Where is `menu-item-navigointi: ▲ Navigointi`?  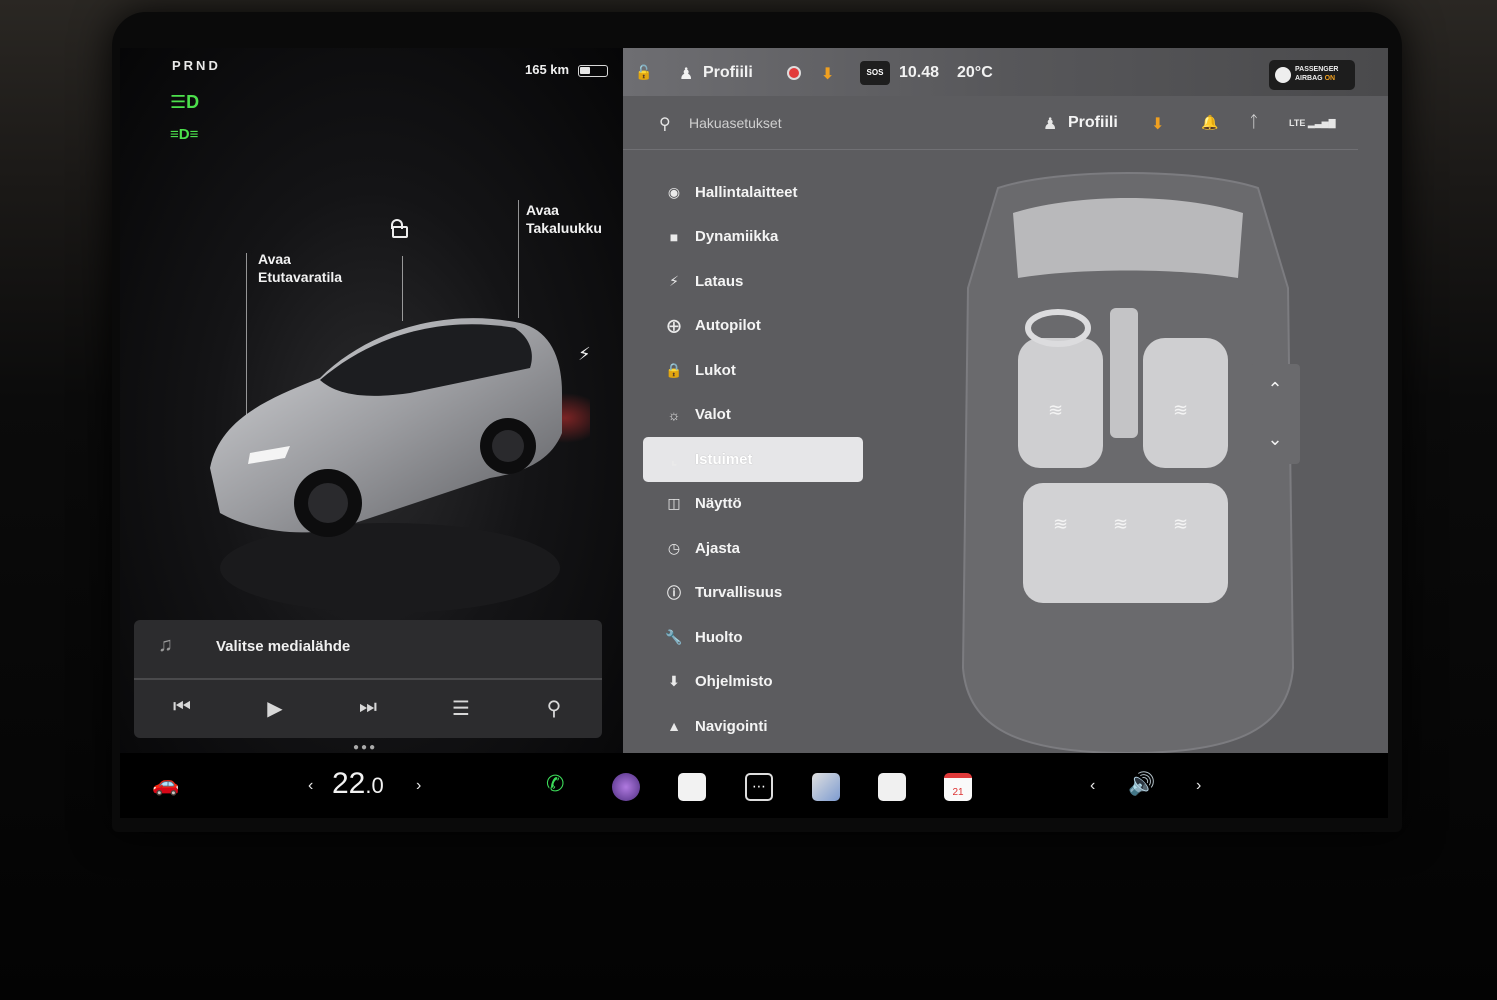 menu-item-navigointi: ▲ Navigointi is located at coordinates (753, 726).